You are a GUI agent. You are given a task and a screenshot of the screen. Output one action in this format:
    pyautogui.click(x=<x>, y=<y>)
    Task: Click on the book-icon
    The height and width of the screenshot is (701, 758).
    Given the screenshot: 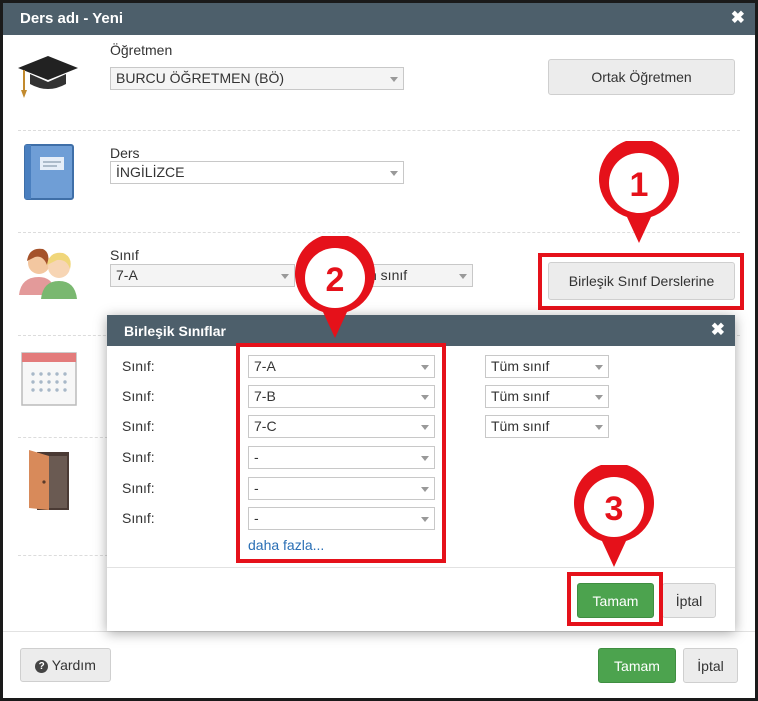 What is the action you would take?
    pyautogui.click(x=49, y=172)
    